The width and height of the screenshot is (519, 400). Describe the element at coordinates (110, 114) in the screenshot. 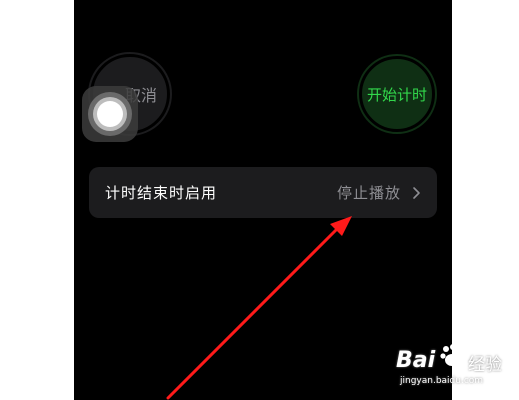

I see `assistive-touch-icon` at that location.